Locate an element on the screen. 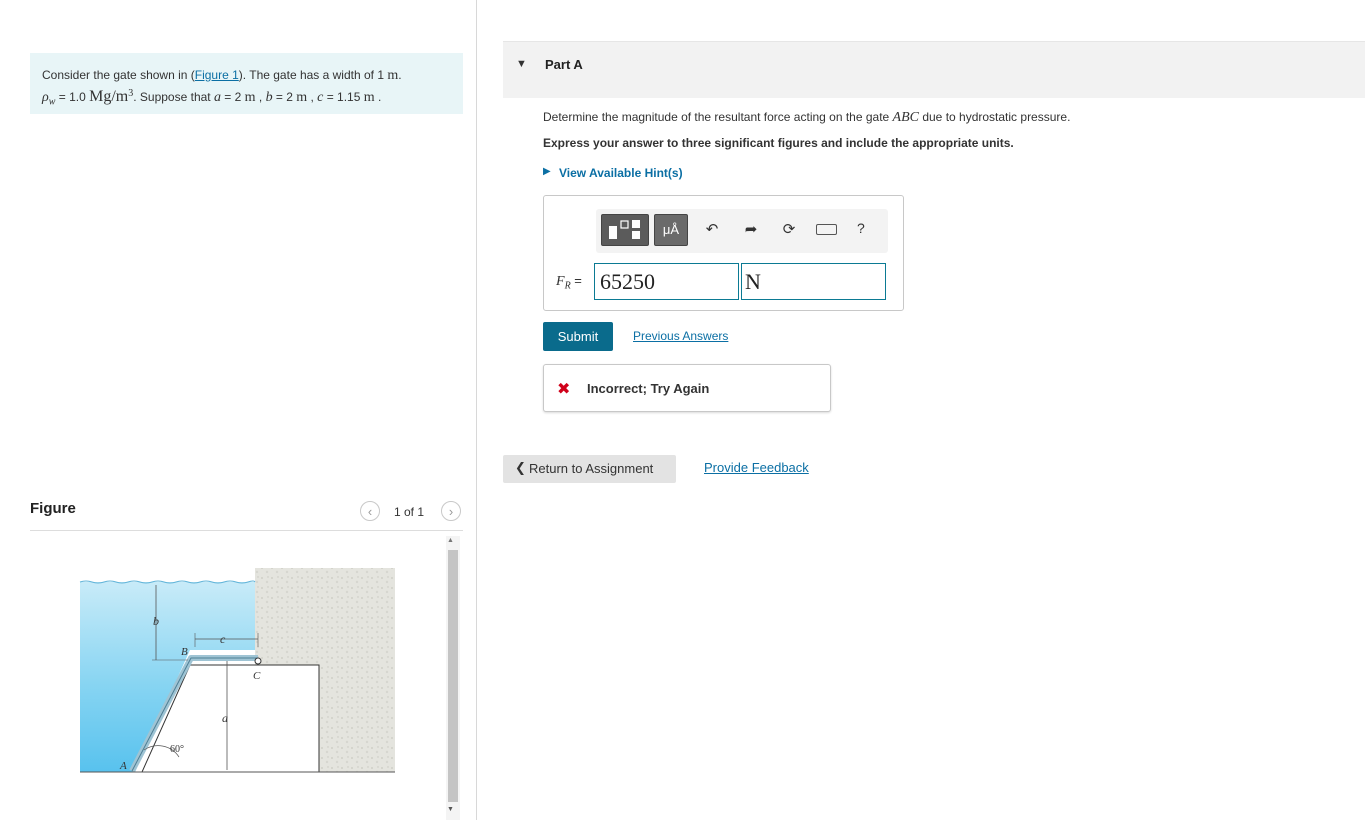  label-angle: 60° is located at coordinates (177, 749).